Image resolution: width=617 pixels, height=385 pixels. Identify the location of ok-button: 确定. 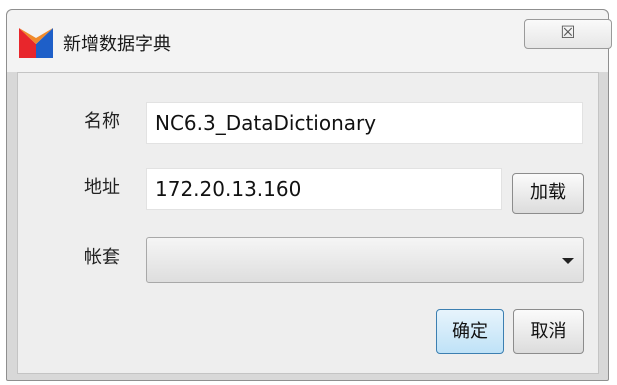
(470, 331).